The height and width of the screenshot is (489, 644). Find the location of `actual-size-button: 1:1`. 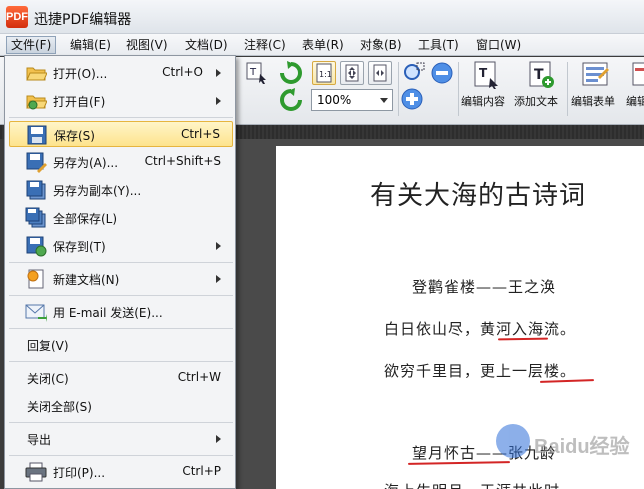

actual-size-button: 1:1 is located at coordinates (324, 73).